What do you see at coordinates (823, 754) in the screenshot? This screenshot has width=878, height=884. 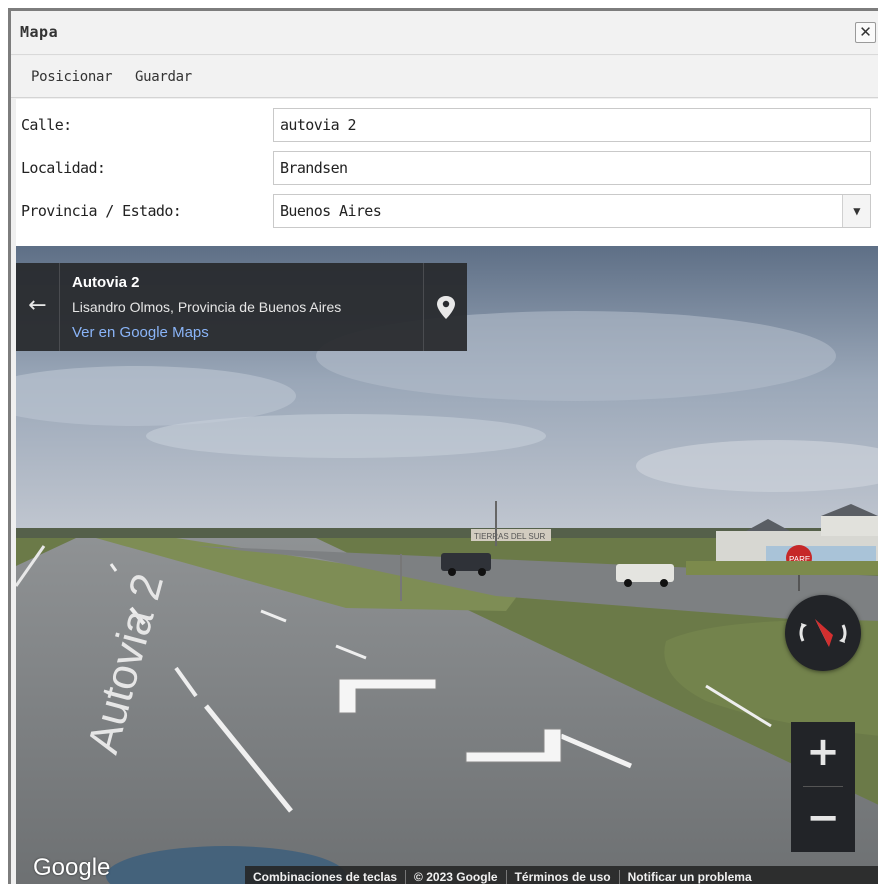 I see `zoom-in-button: +` at bounding box center [823, 754].